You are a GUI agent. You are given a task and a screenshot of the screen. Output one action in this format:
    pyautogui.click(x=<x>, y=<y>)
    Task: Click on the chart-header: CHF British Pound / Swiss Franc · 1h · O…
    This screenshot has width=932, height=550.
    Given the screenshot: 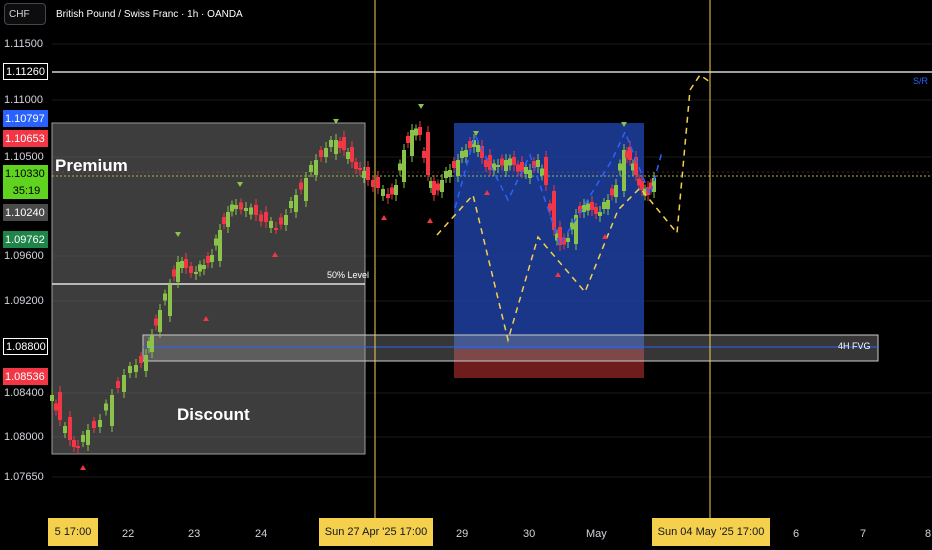 What is the action you would take?
    pyautogui.click(x=121, y=14)
    